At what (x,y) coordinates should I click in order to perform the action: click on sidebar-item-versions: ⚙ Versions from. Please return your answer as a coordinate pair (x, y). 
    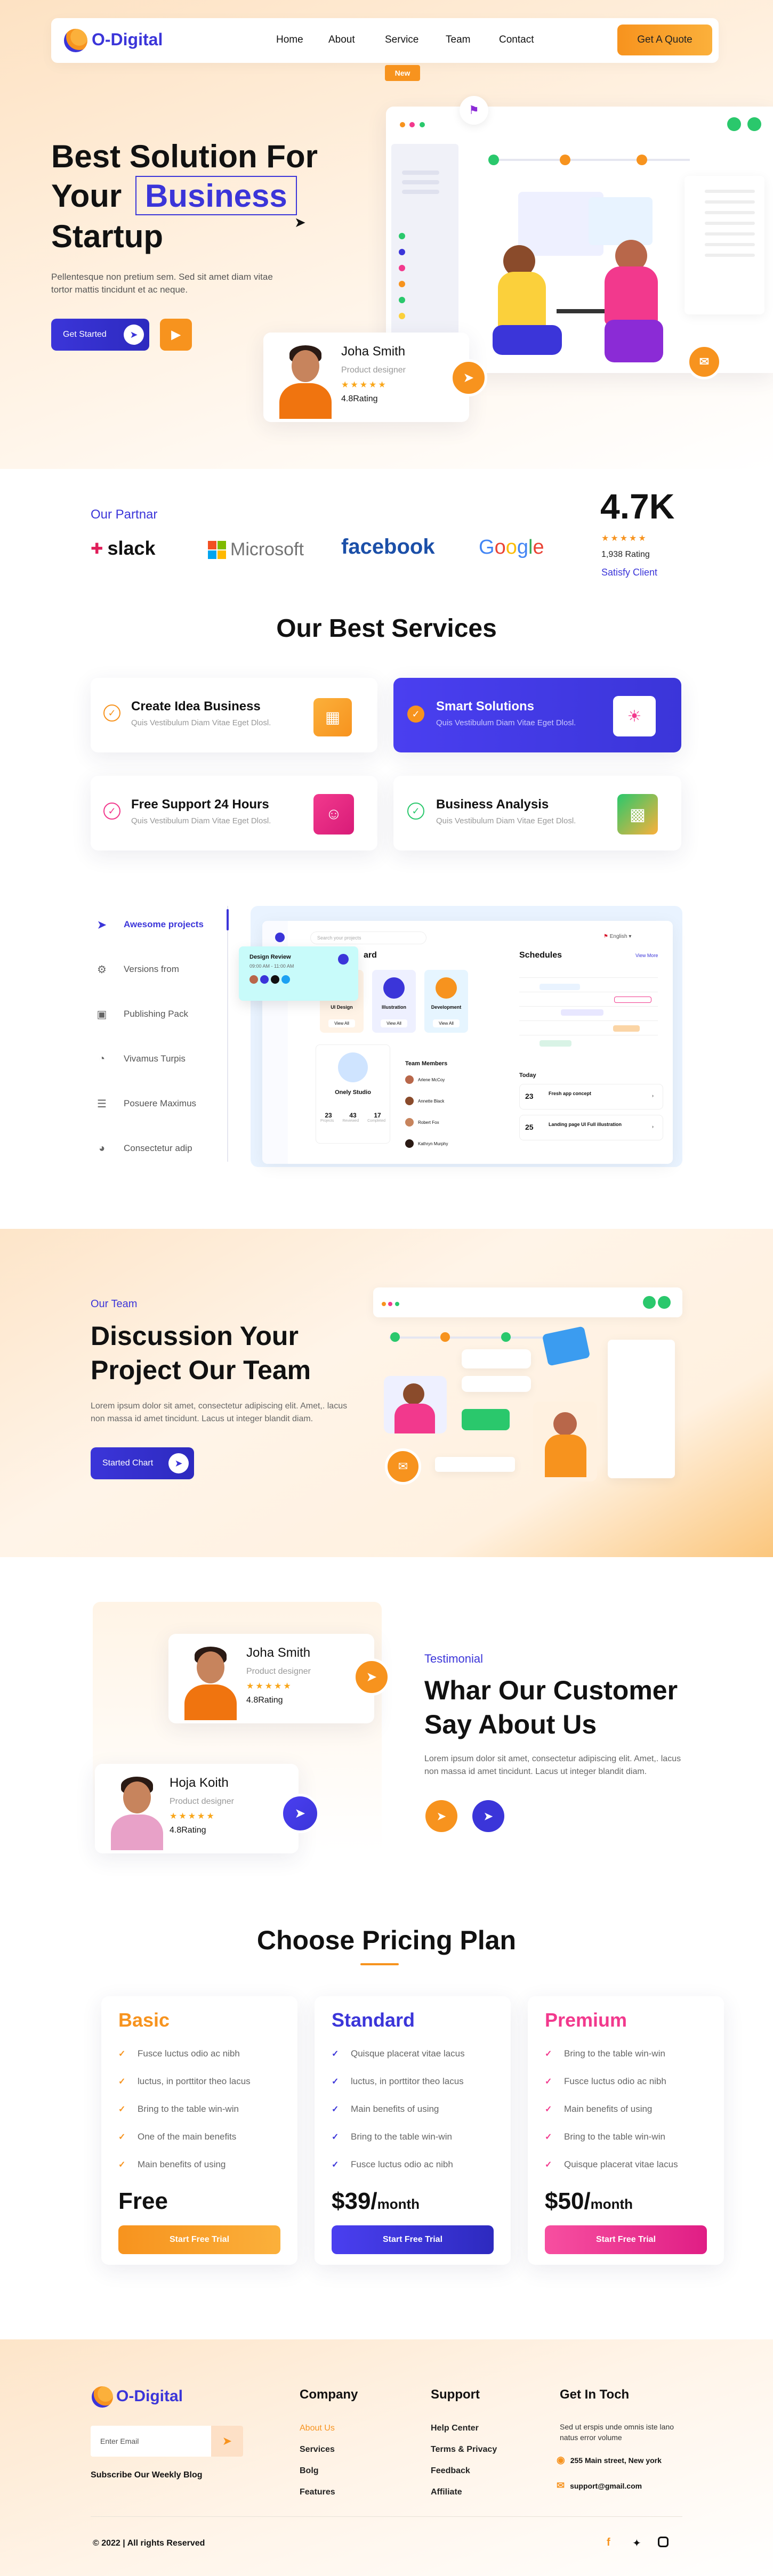
    Looking at the image, I should click on (137, 969).